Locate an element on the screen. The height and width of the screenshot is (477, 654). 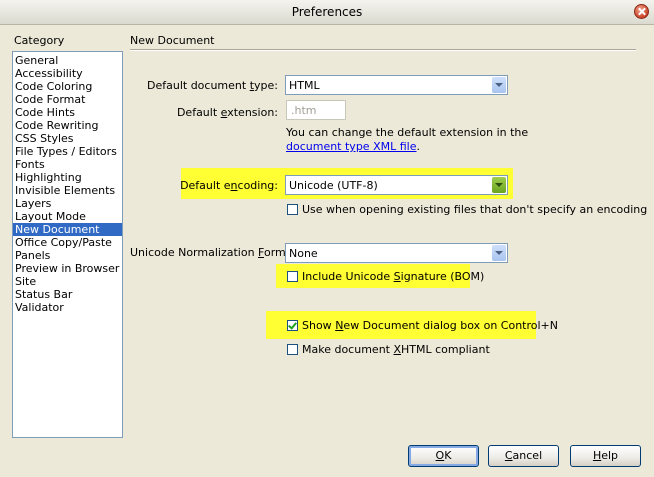
normalization-select: None is located at coordinates (396, 253).